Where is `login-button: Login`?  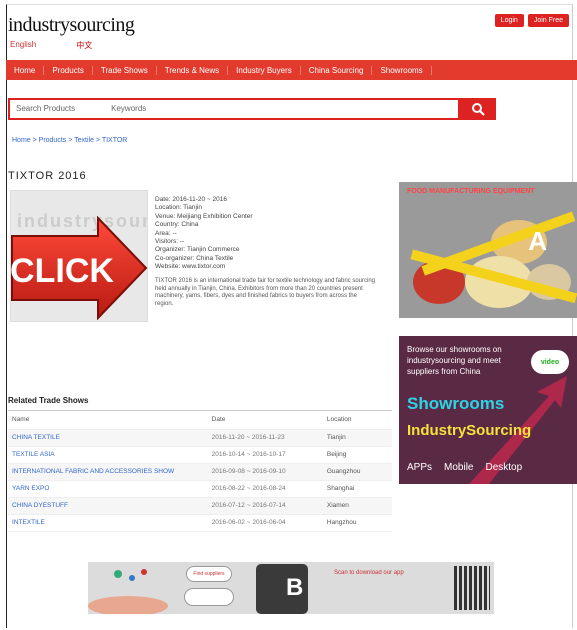 login-button: Login is located at coordinates (509, 20).